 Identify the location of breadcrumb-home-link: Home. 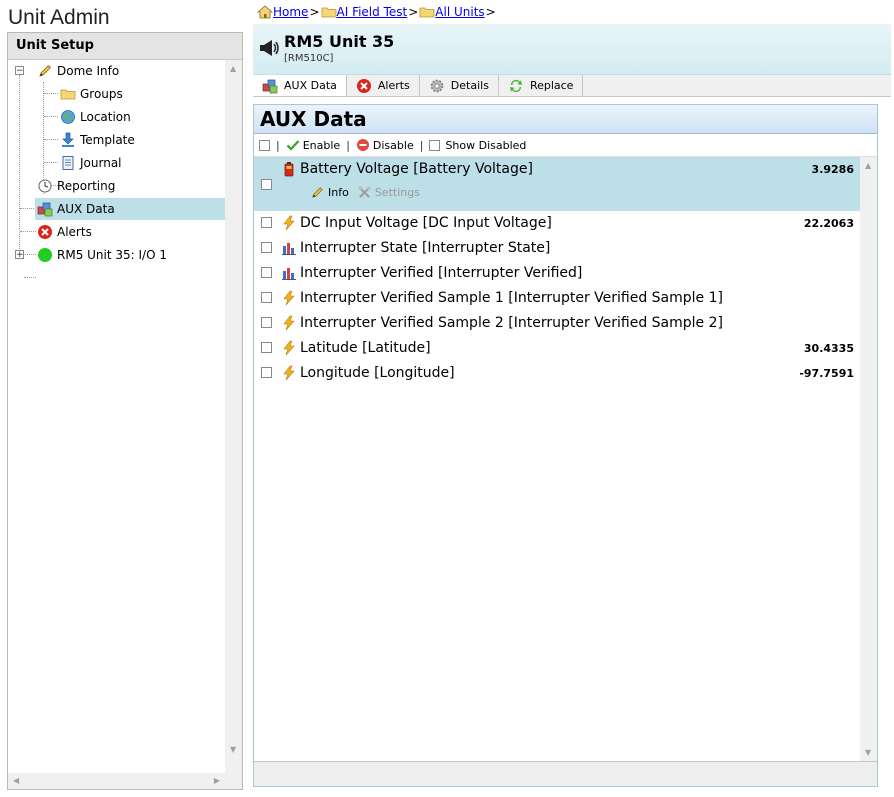
(290, 12).